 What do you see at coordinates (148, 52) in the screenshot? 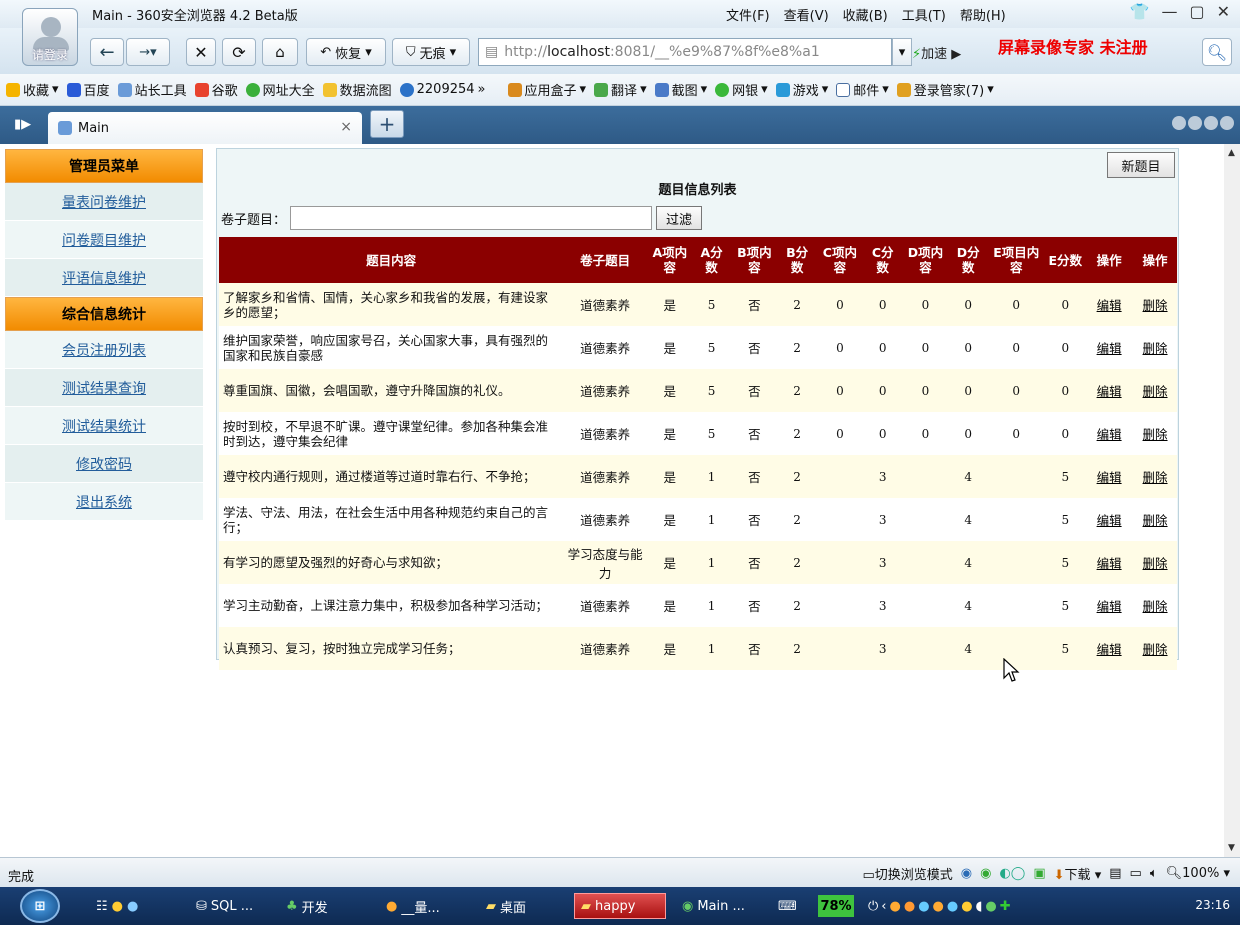
I see `forward-button: →▾` at bounding box center [148, 52].